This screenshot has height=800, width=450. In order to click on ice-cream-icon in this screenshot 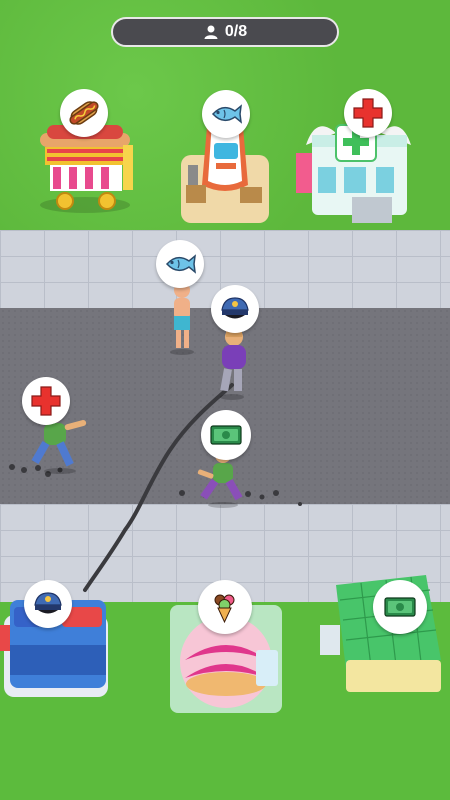, I will do `click(224, 609)`.